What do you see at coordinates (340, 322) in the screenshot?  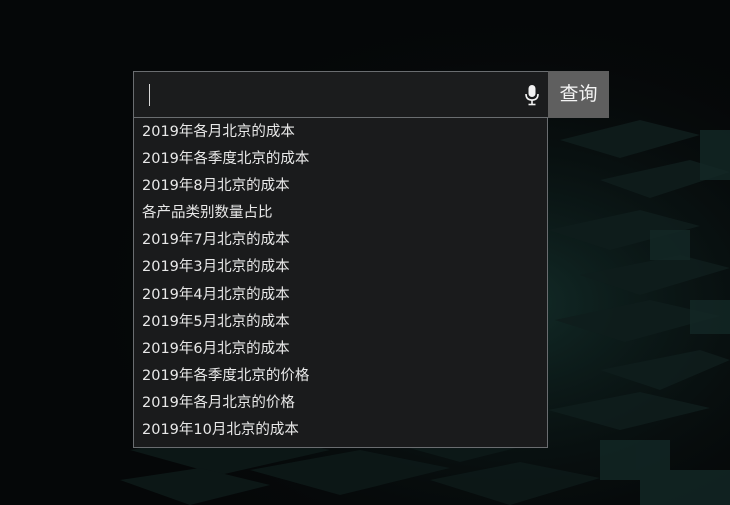 I see `suggestion-item: 2019年5月北京的成本` at bounding box center [340, 322].